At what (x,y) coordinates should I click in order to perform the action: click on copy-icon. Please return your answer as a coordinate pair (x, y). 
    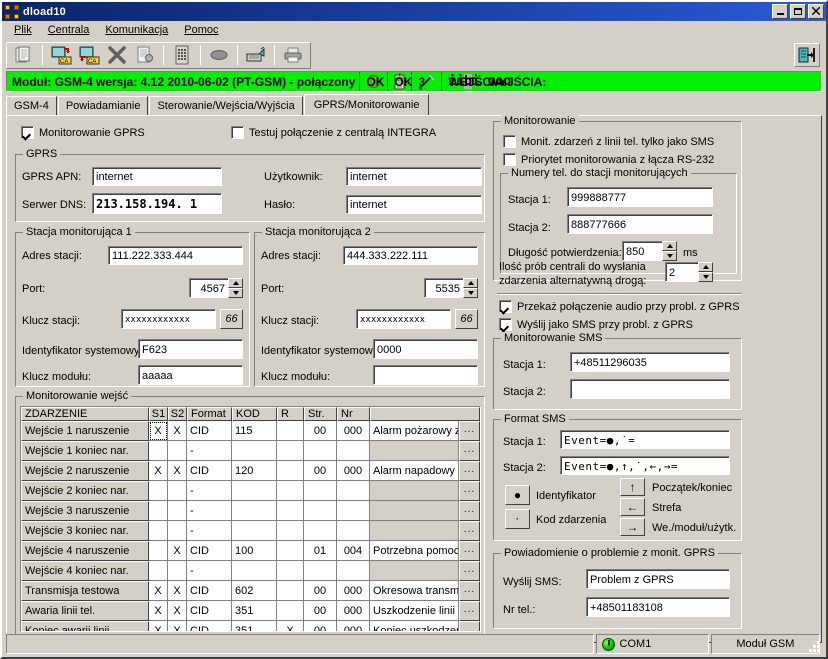
    Looking at the image, I should click on (24, 55).